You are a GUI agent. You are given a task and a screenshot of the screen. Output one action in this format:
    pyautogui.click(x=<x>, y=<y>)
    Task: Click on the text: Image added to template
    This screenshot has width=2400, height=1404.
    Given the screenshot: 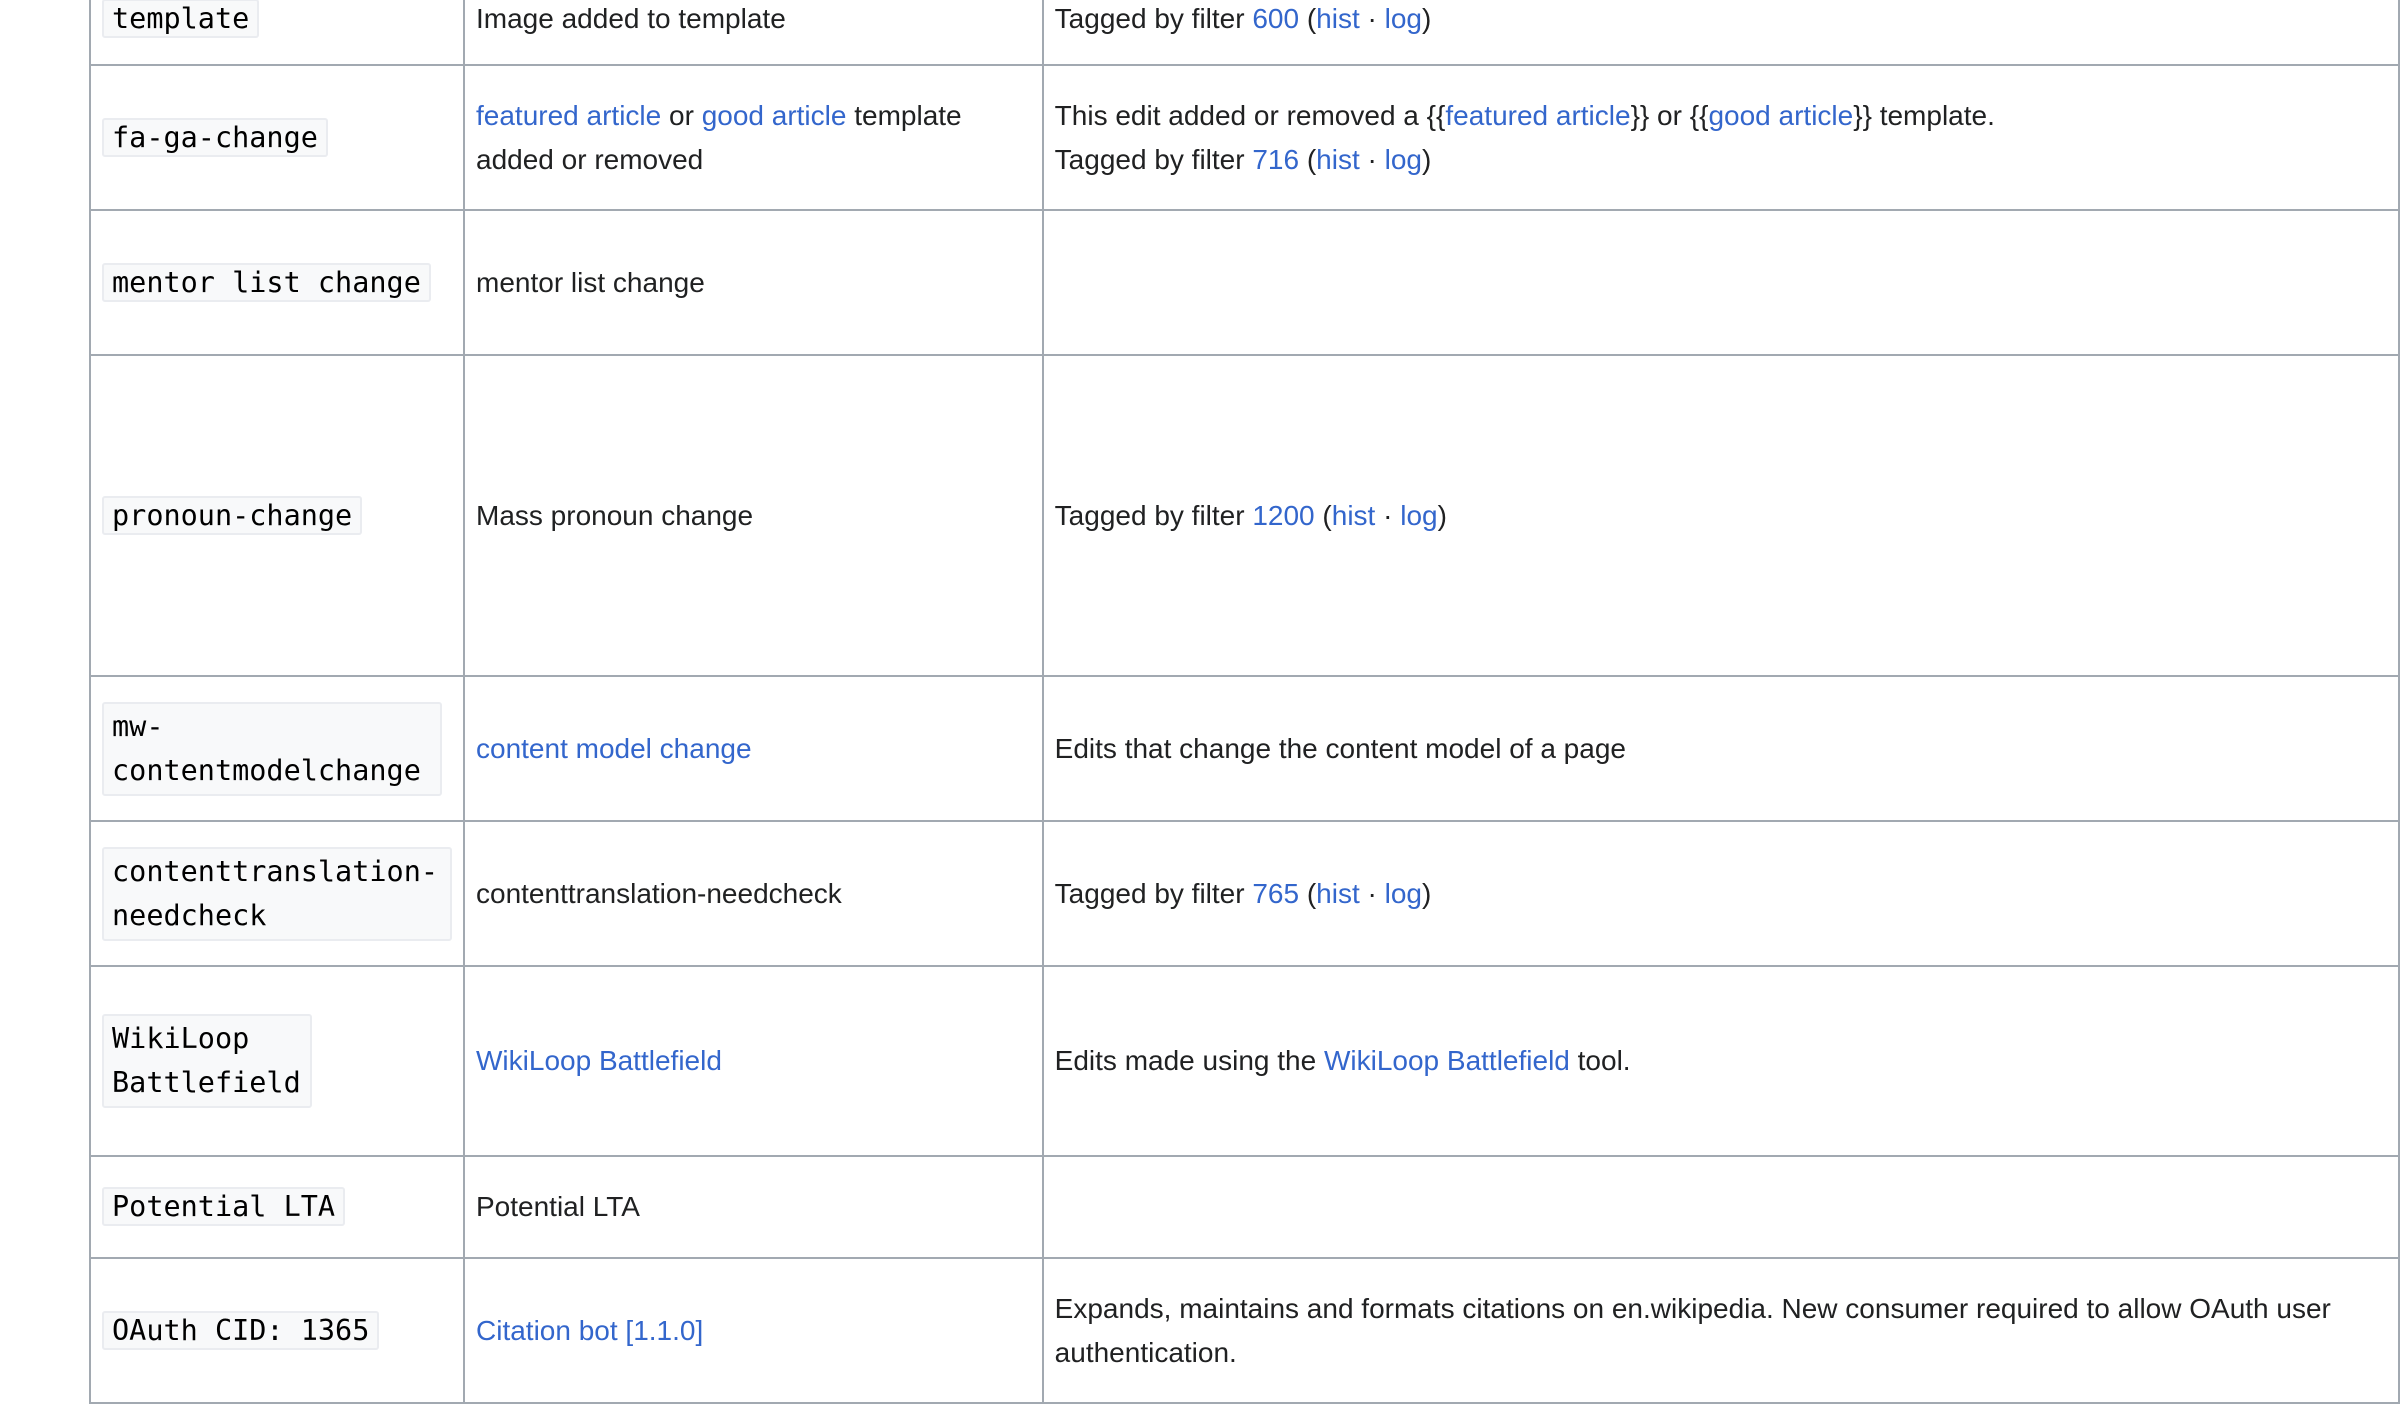 What is the action you would take?
    pyautogui.click(x=631, y=18)
    